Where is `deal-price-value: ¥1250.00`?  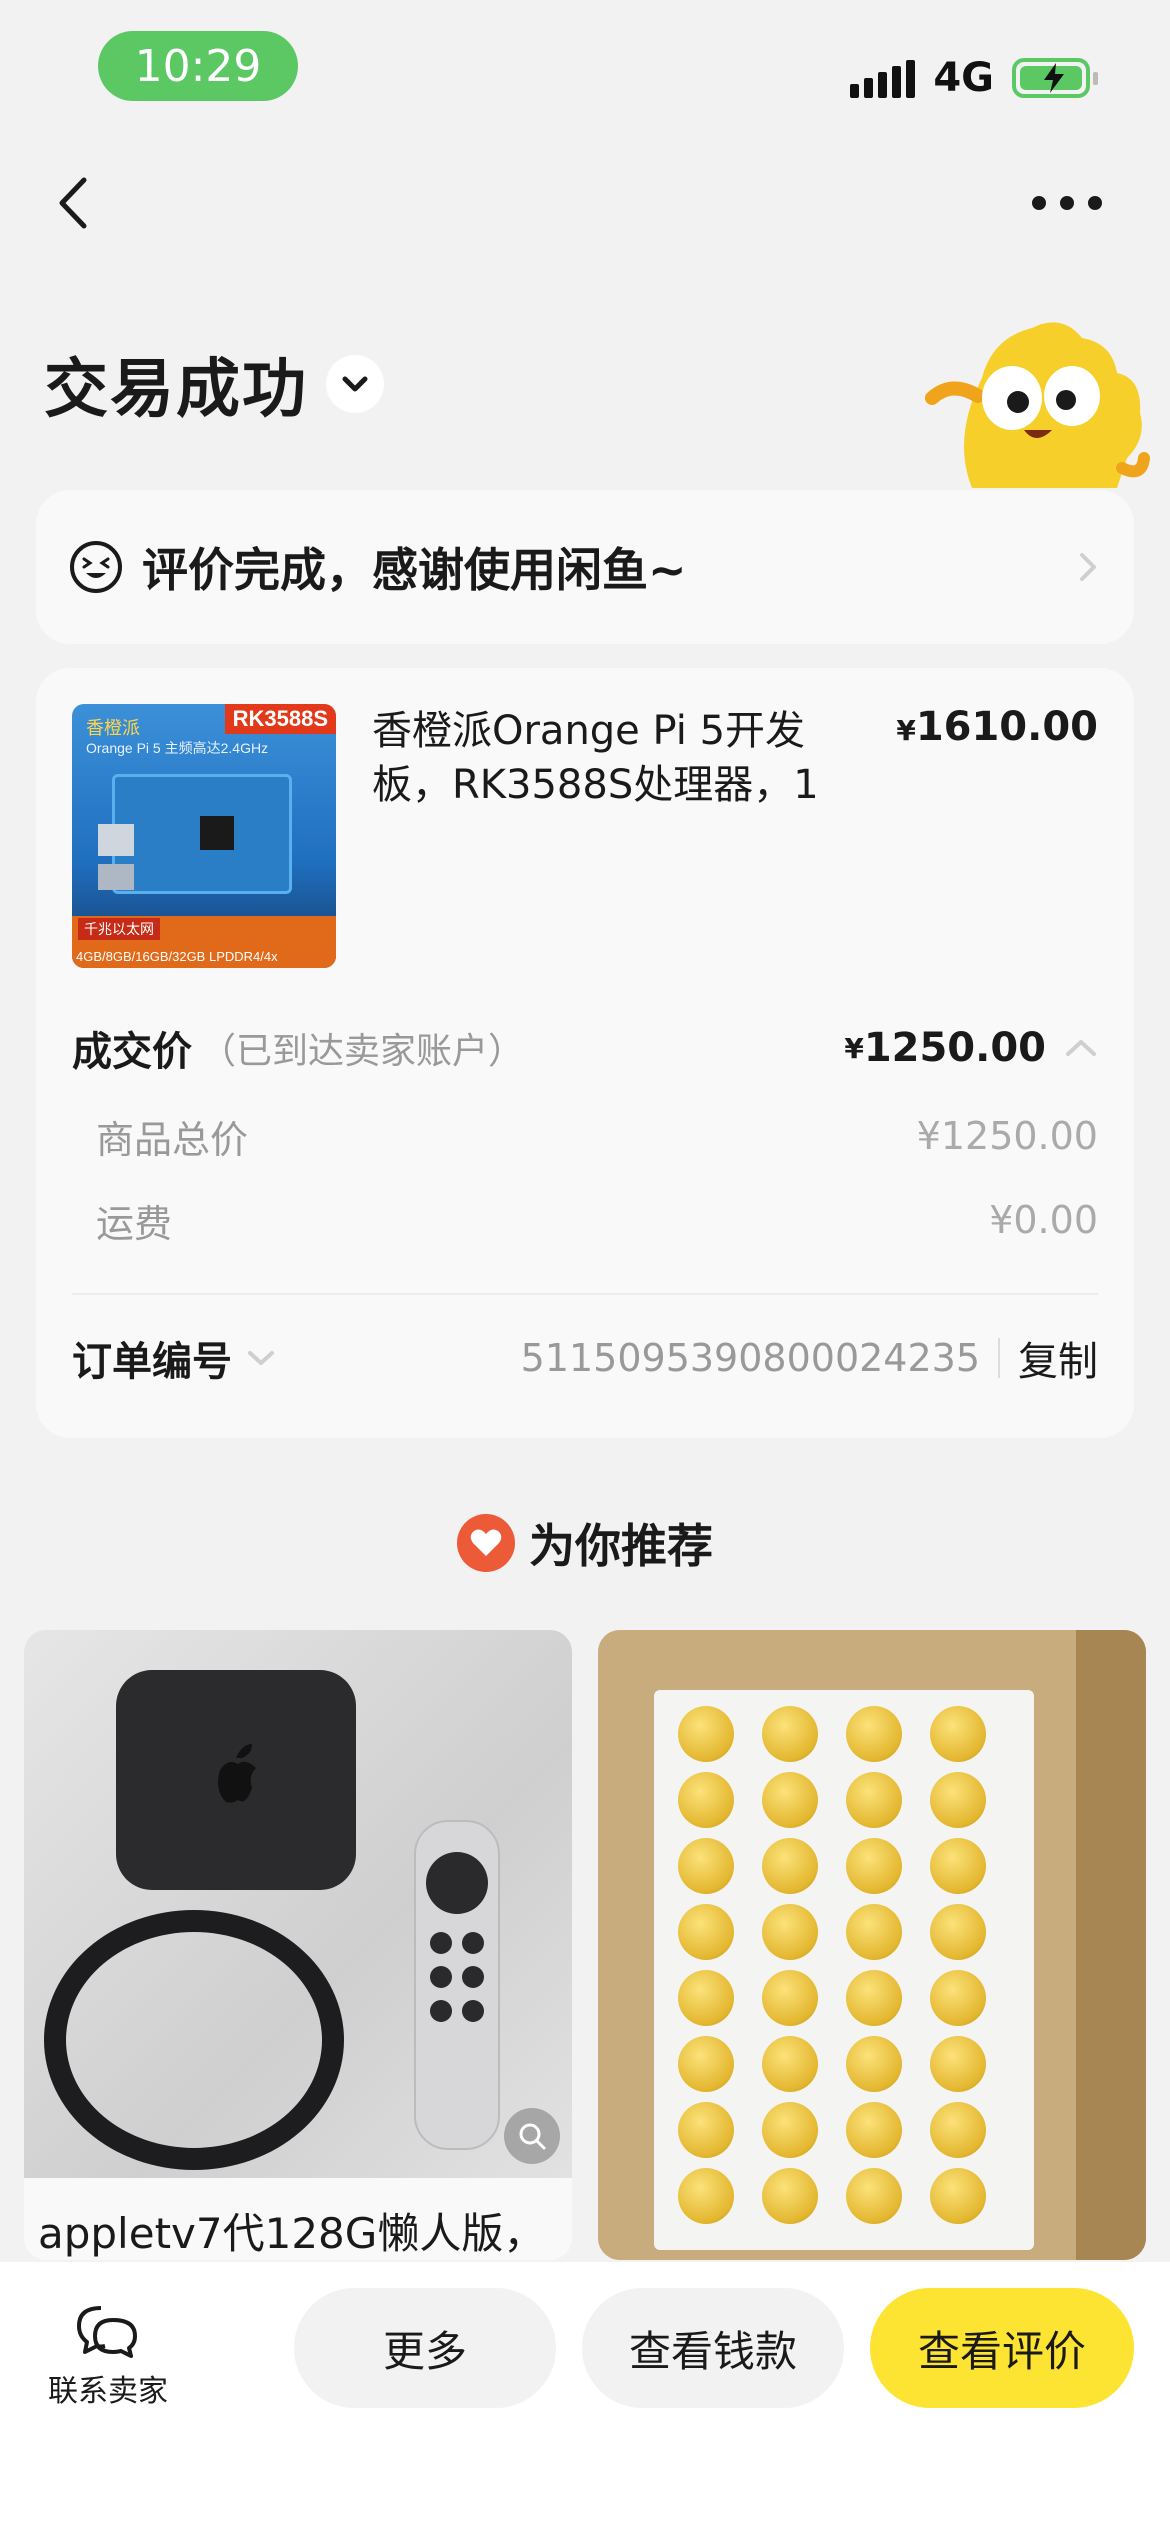 deal-price-value: ¥1250.00 is located at coordinates (971, 1048).